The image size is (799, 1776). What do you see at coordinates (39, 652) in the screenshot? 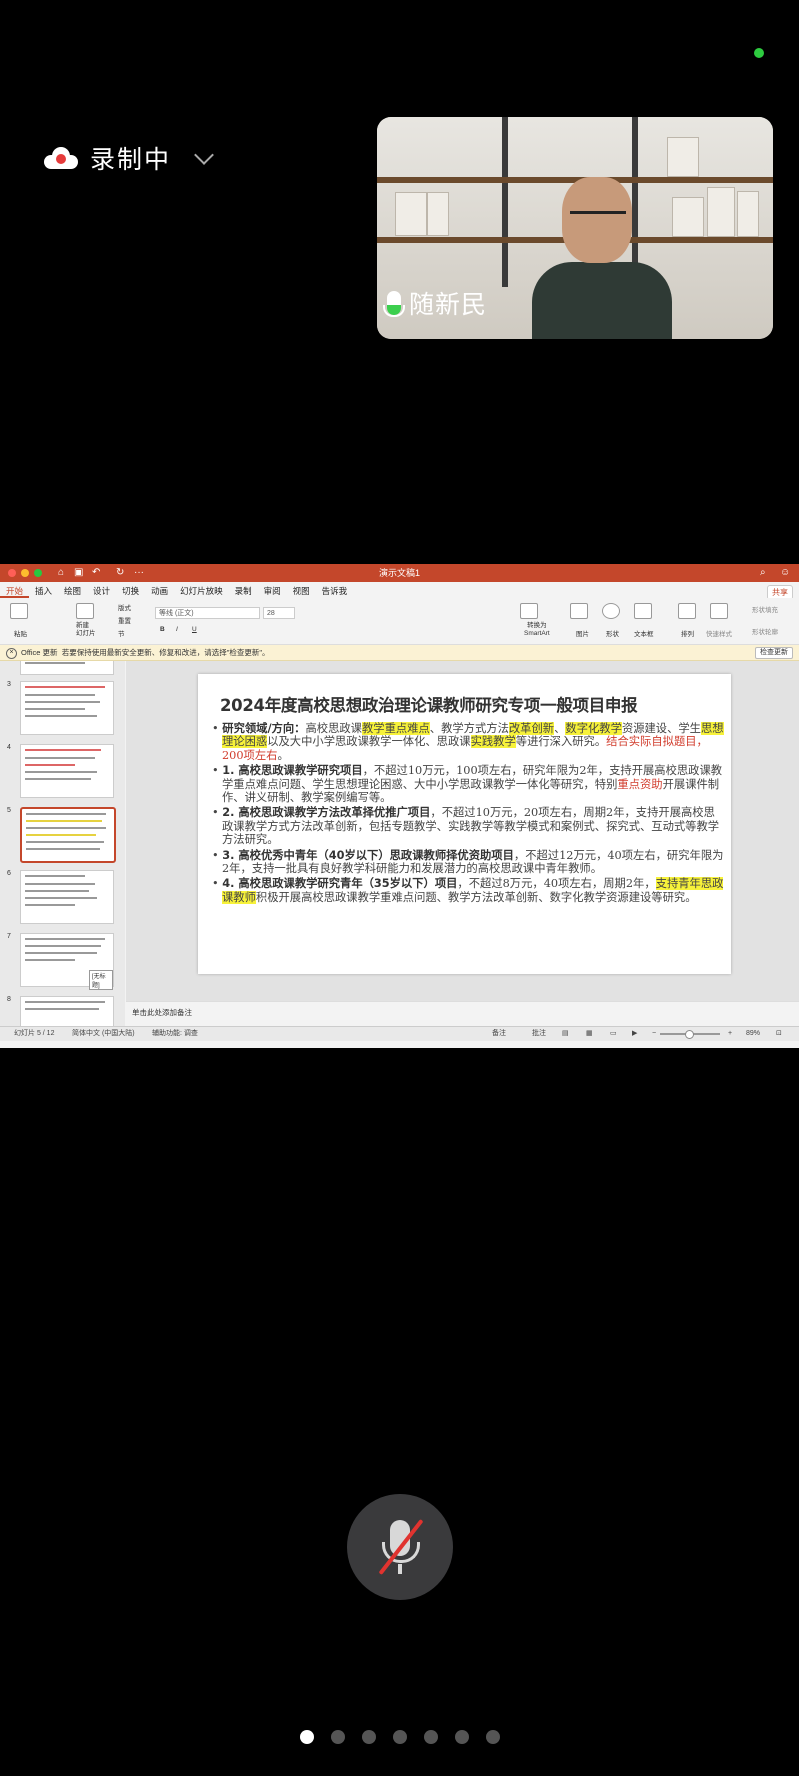
I see `notice-title: Office 更新` at bounding box center [39, 652].